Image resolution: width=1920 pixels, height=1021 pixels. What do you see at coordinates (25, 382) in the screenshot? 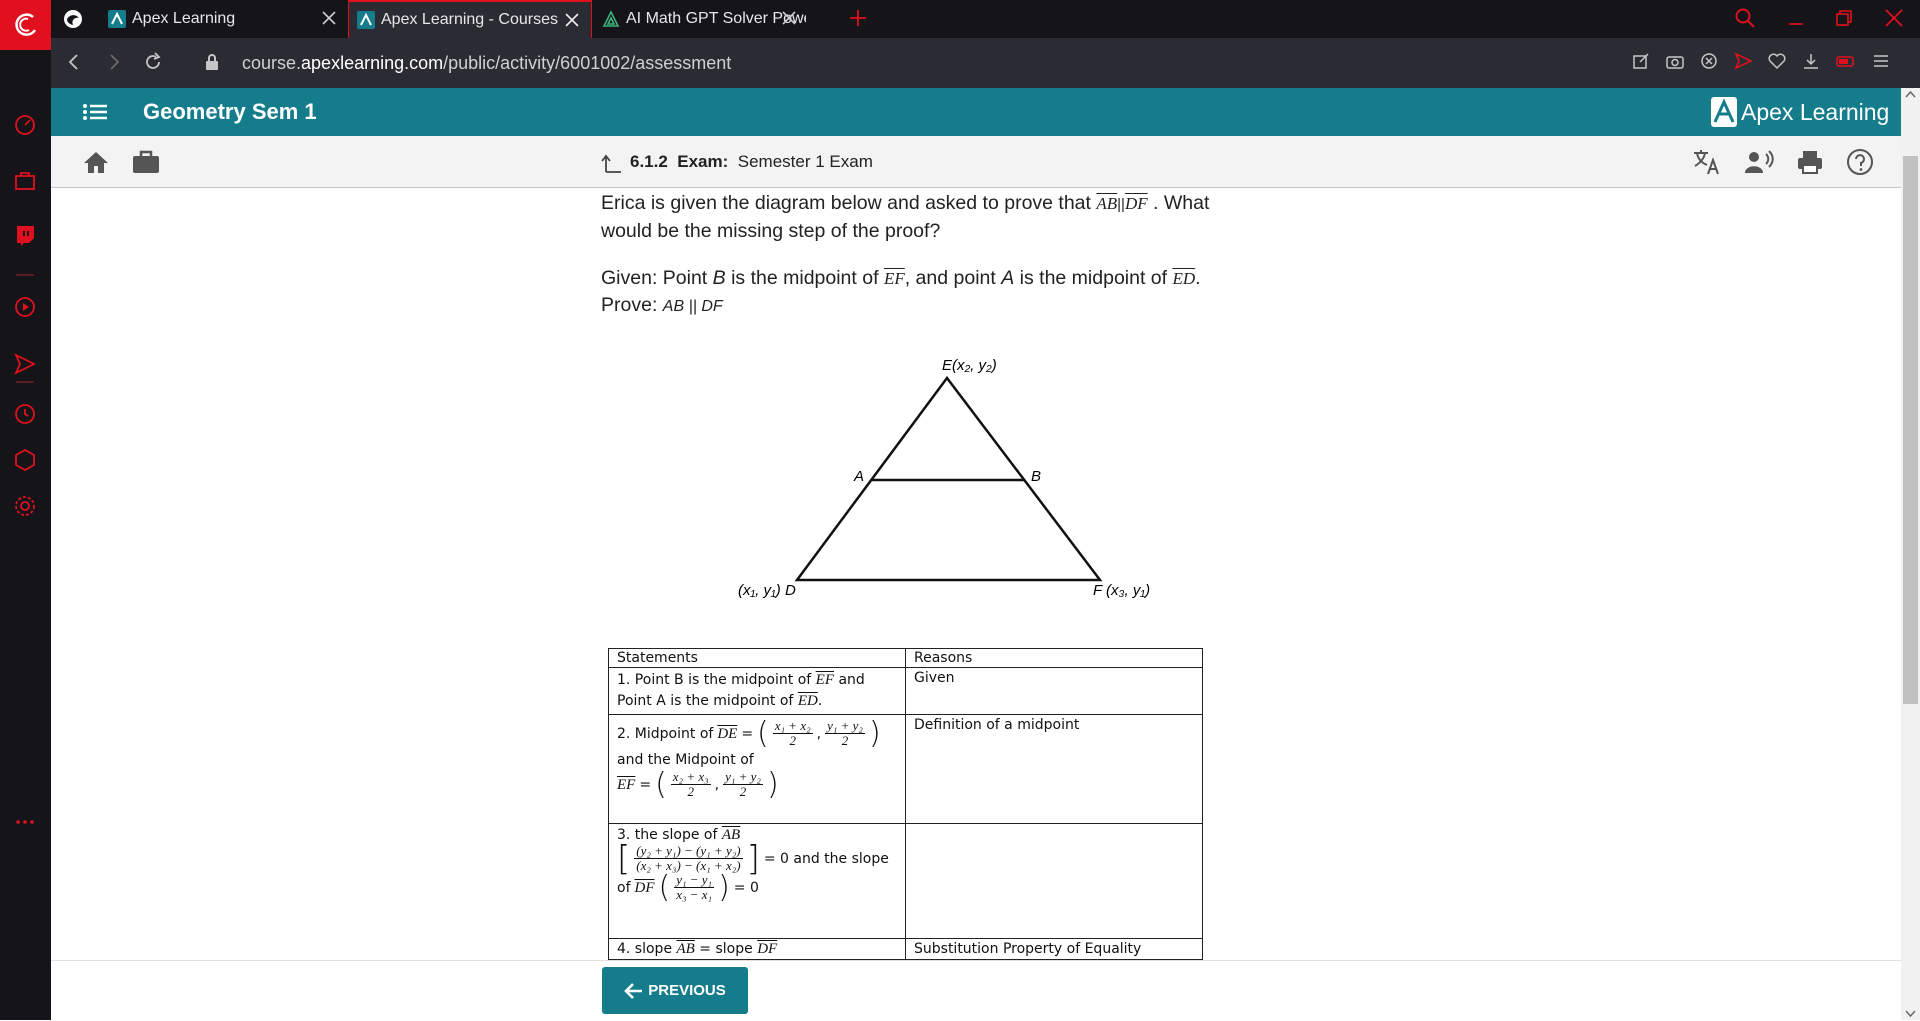
I see `sidebar-divider` at bounding box center [25, 382].